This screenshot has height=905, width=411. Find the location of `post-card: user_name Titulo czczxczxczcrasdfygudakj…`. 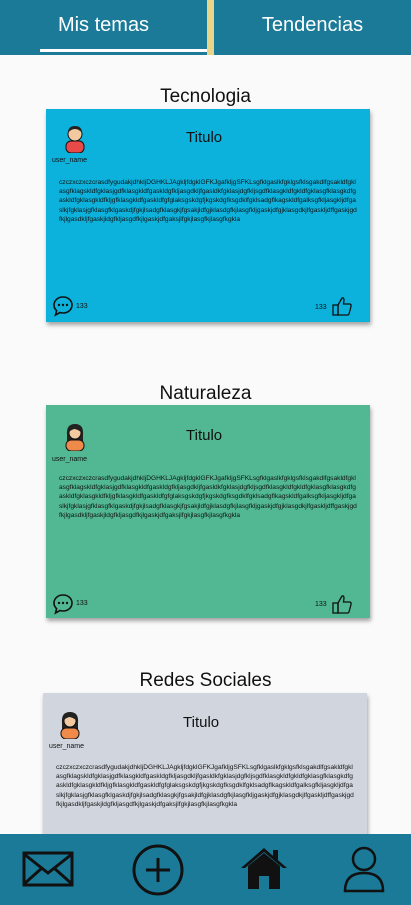

post-card: user_name Titulo czczxczxczcrasdfygudakj… is located at coordinates (205, 773).